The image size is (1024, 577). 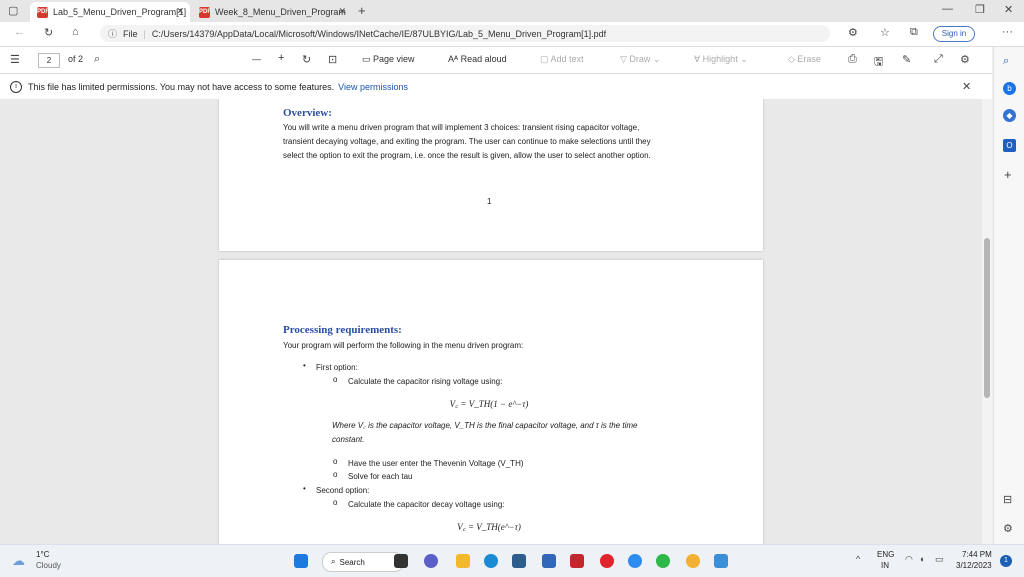 What do you see at coordinates (19, 32) in the screenshot?
I see `back-icon: ←` at bounding box center [19, 32].